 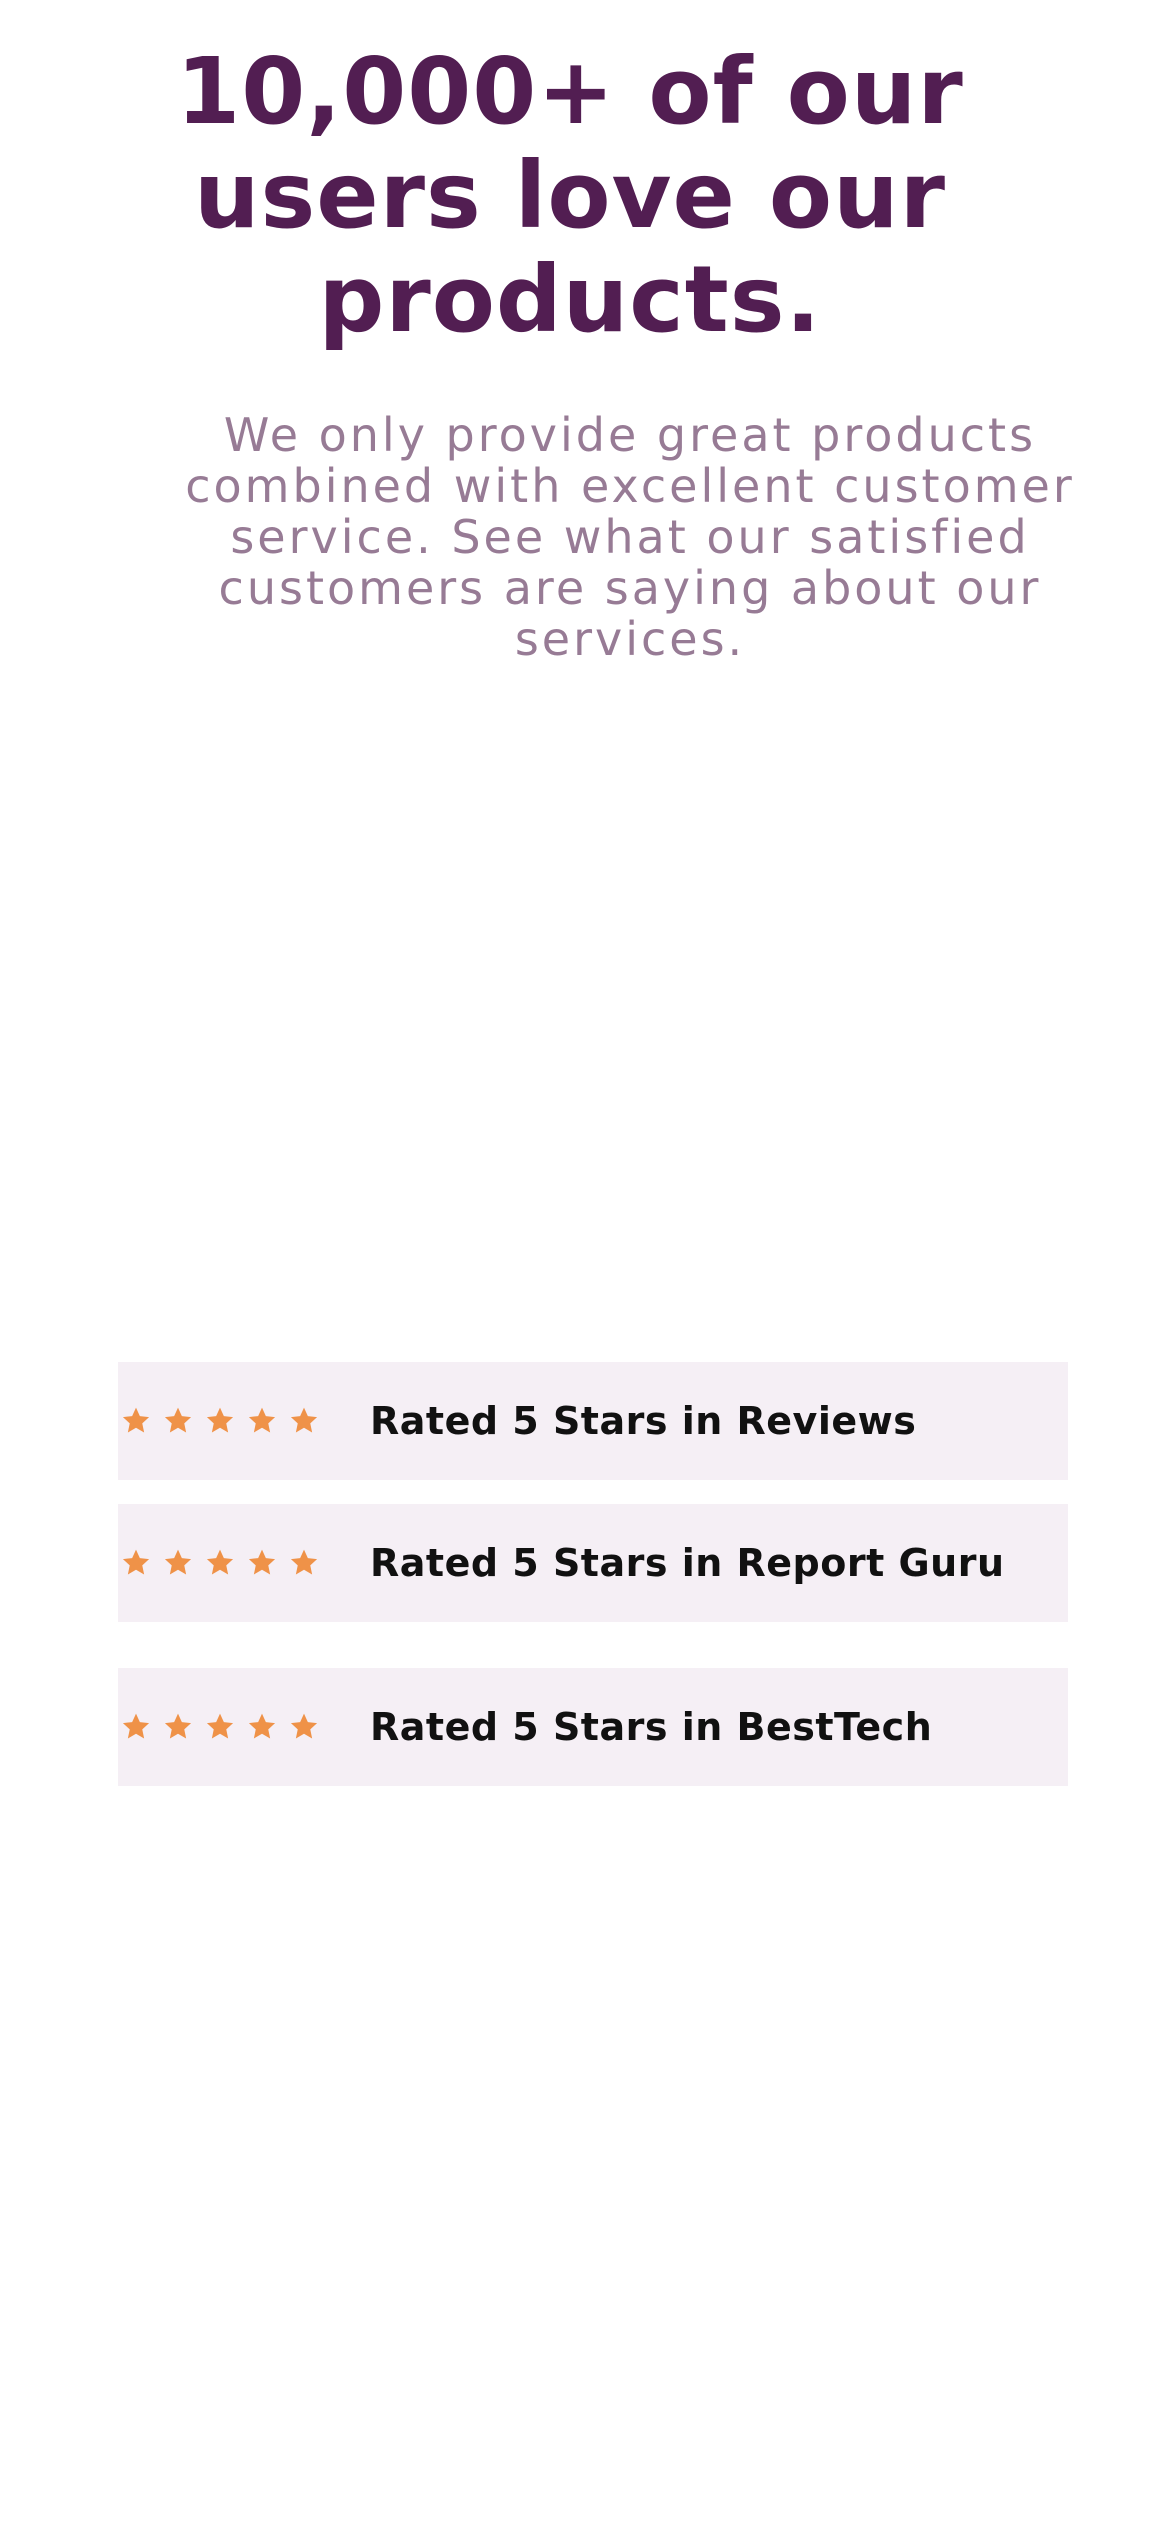 I want to click on rating-label: Rated 5 Stars in Report Guru, so click(x=687, y=1563).